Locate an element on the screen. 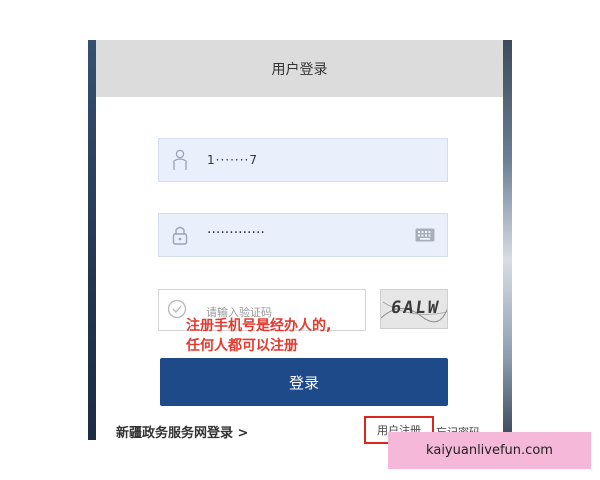 This screenshot has width=600, height=480. annotation-line-2: 任何人都可以注册 is located at coordinates (242, 346).